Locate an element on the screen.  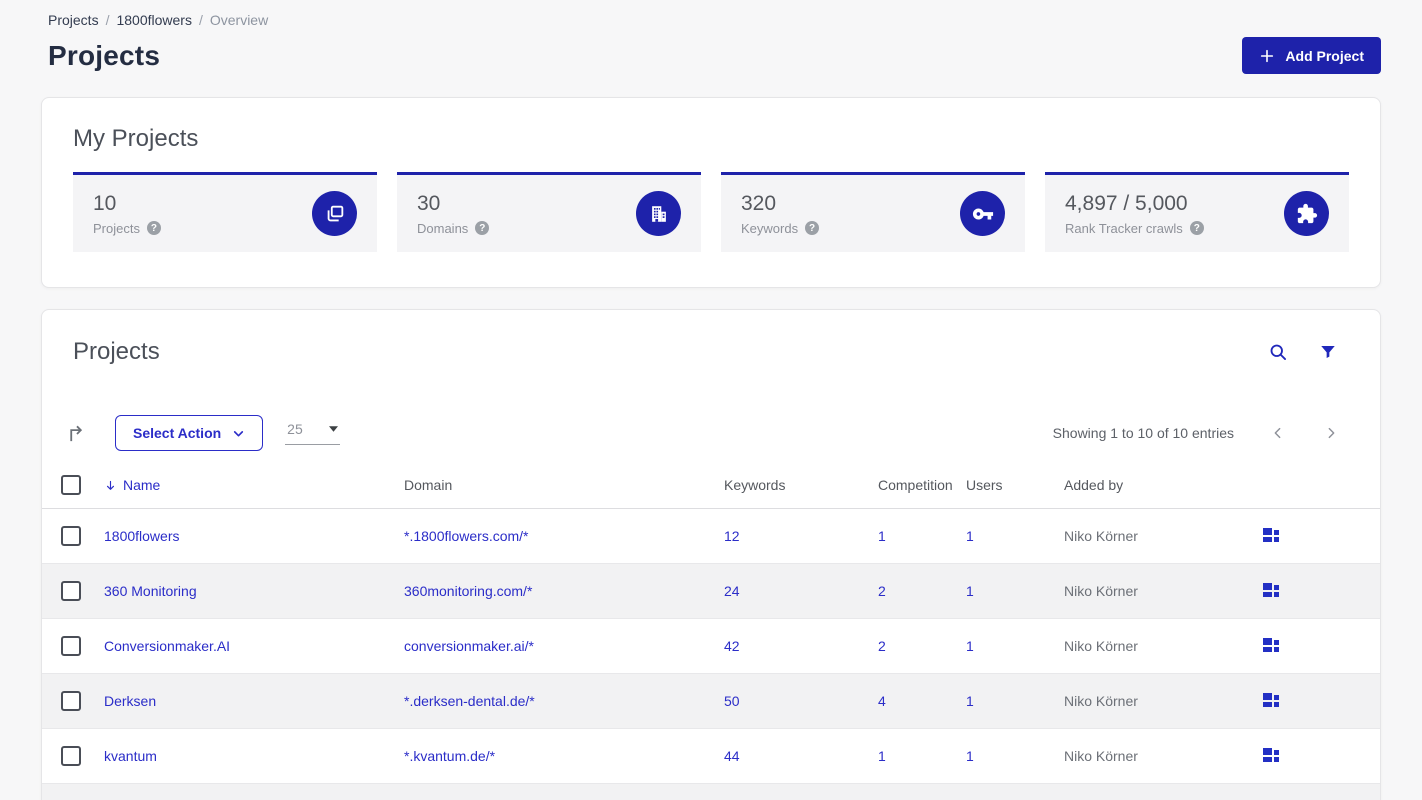
select-action-dropdown: Select Action is located at coordinates (189, 433).